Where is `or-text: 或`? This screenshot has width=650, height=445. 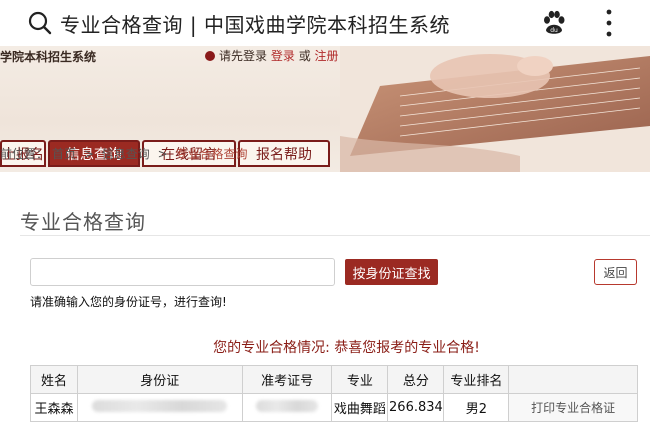 or-text: 或 is located at coordinates (304, 56).